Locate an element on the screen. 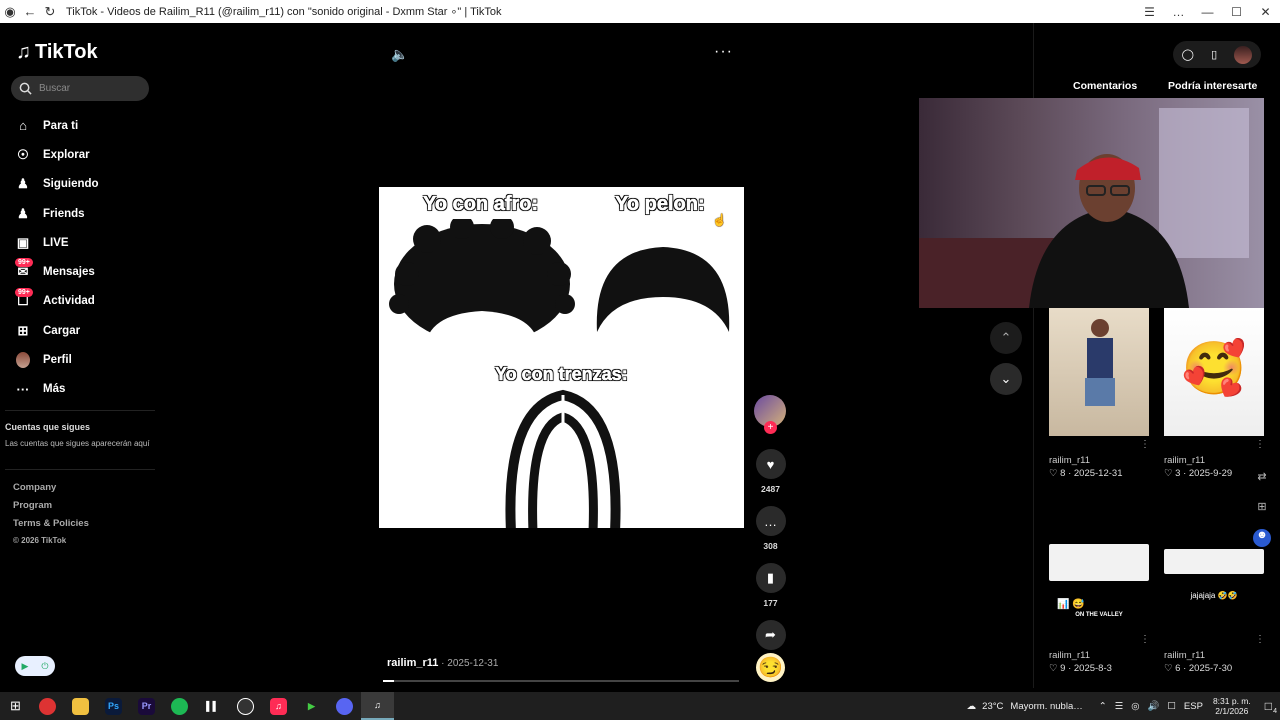 The width and height of the screenshot is (1280, 720). nav-mensajes: ✉ 99+ Mensajes is located at coordinates (56, 271).